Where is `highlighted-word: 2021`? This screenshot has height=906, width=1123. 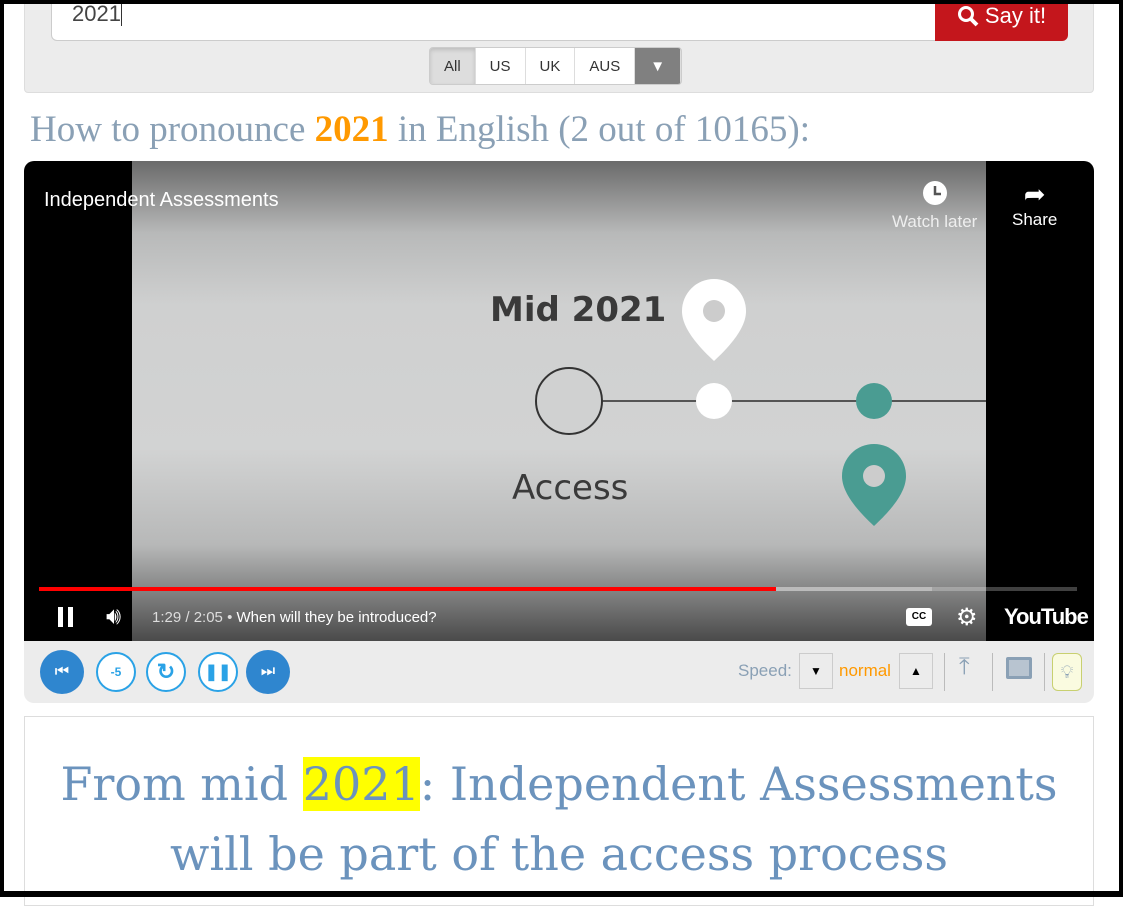 highlighted-word: 2021 is located at coordinates (361, 784).